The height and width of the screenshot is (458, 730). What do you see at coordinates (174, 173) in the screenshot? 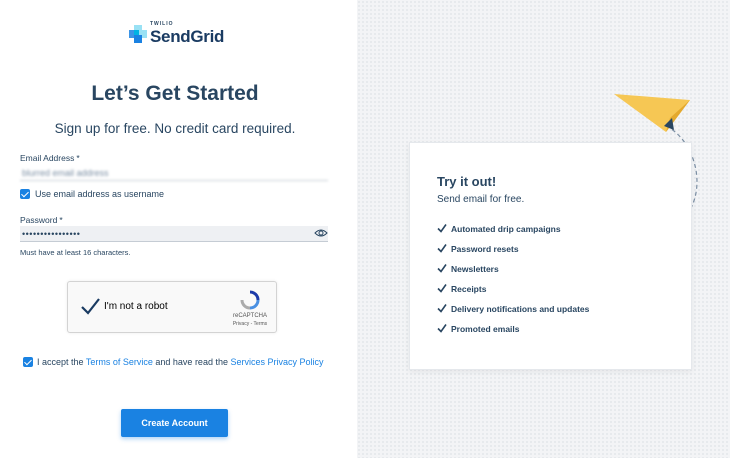
I see `email-field` at bounding box center [174, 173].